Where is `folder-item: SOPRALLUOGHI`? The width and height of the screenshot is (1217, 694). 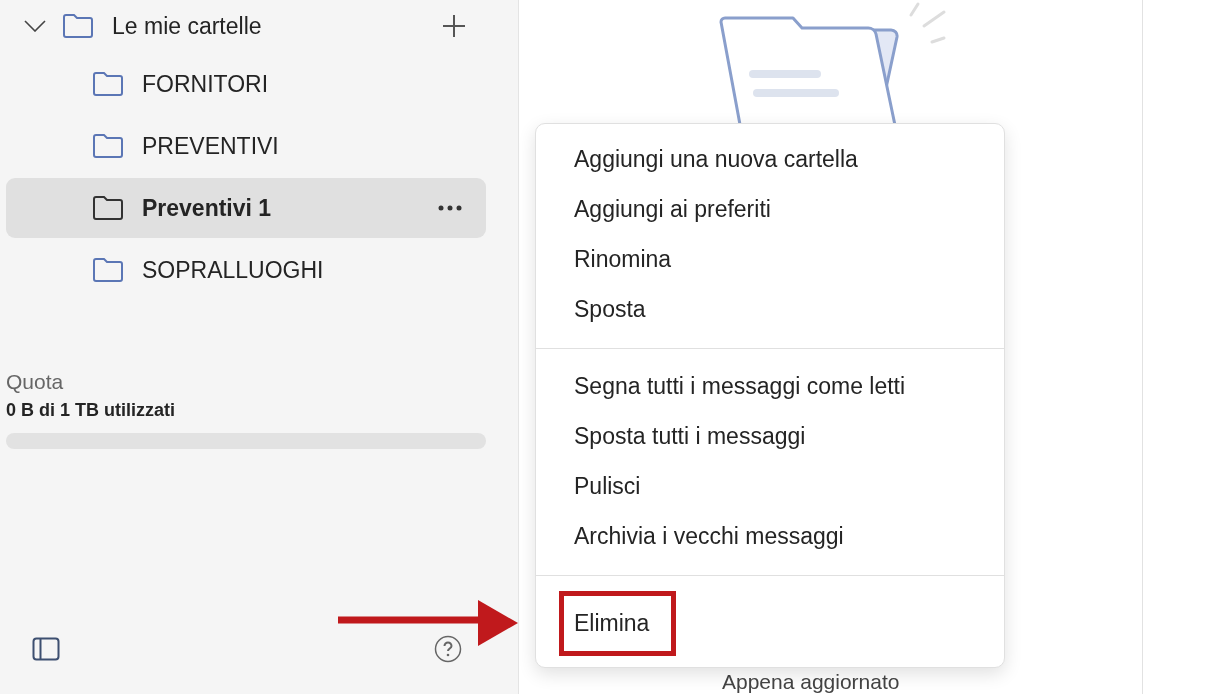 folder-item: SOPRALLUOGHI is located at coordinates (246, 270).